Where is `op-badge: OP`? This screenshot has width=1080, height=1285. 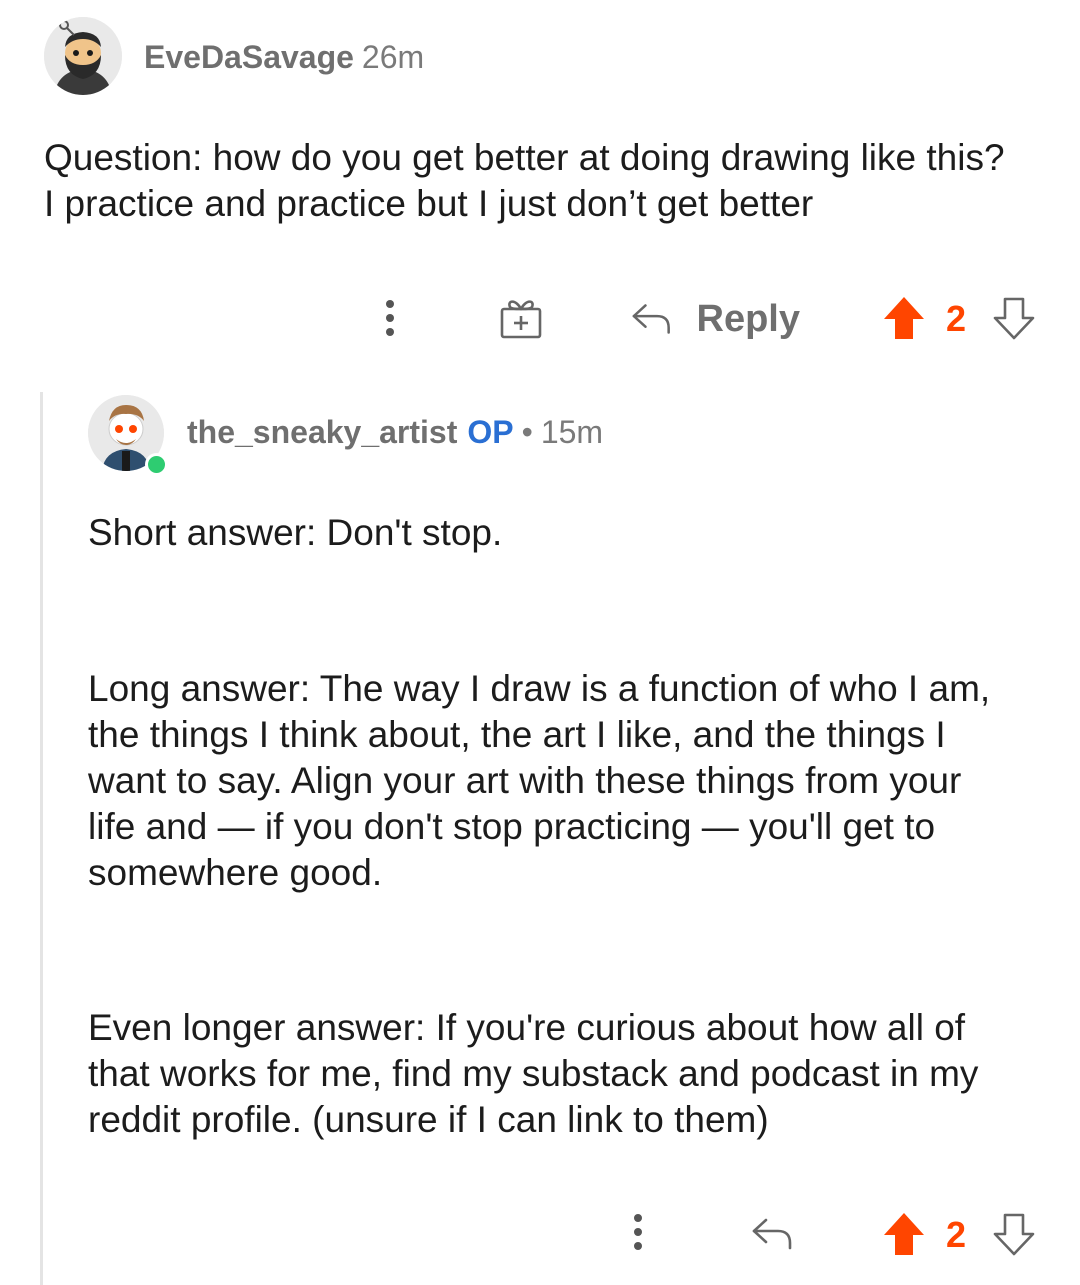 op-badge: OP is located at coordinates (490, 432).